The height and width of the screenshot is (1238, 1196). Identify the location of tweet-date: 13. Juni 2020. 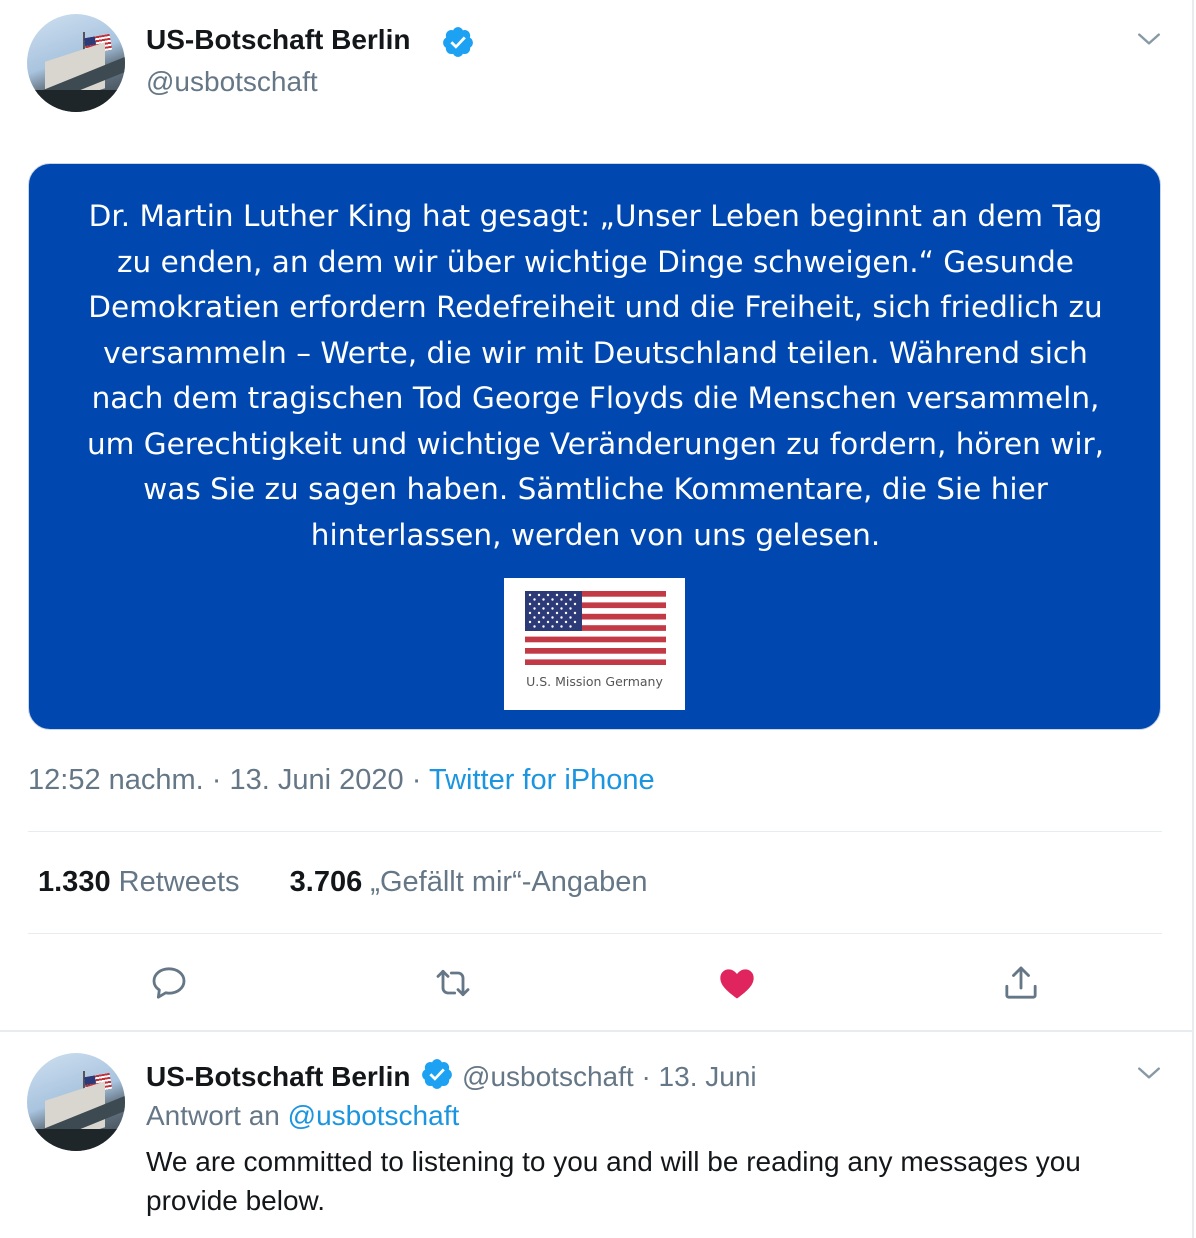
(317, 780).